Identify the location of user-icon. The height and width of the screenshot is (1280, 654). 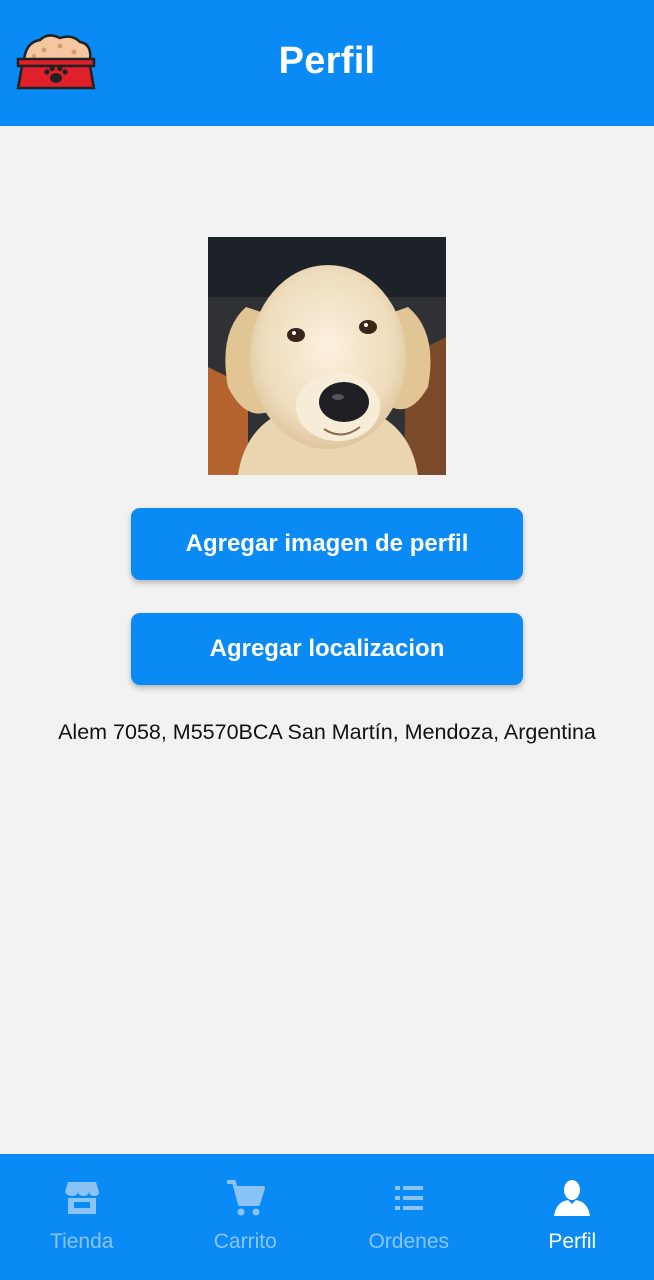
(572, 1198).